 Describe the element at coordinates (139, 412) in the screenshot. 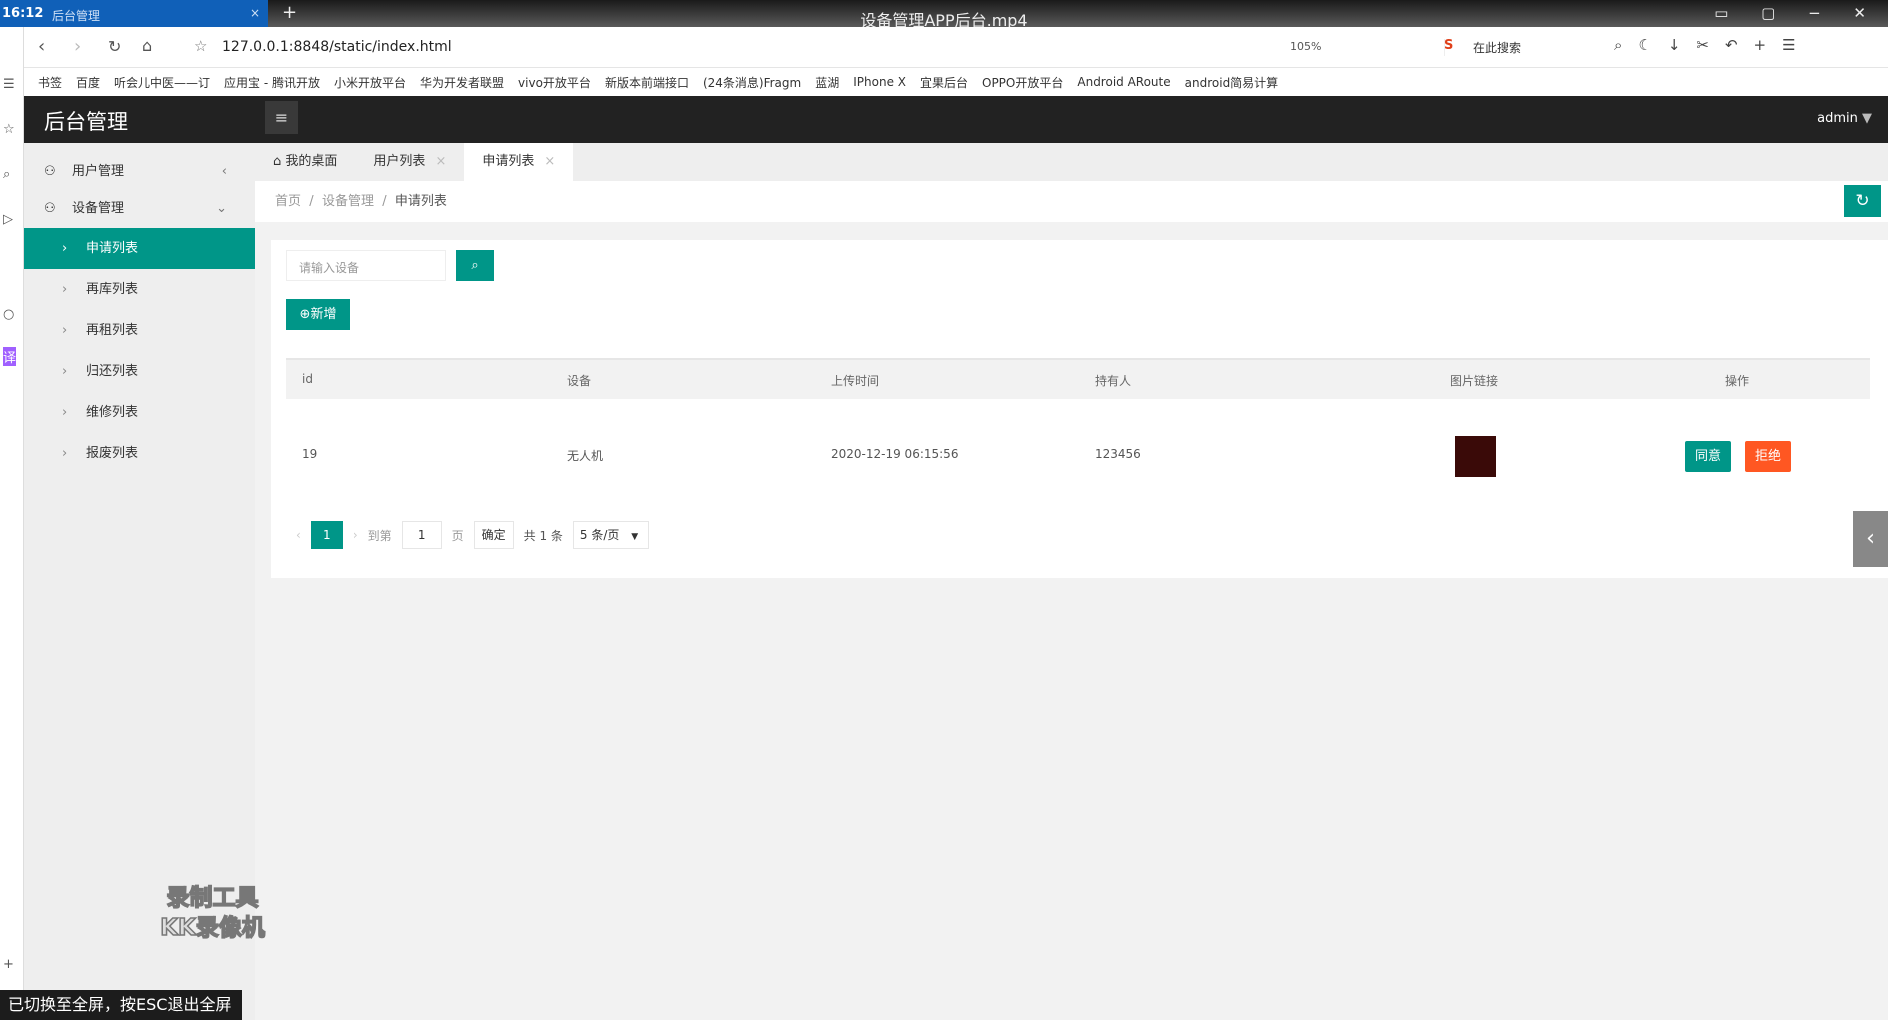

I see `sidebar-item-repair: › 维修列表` at that location.